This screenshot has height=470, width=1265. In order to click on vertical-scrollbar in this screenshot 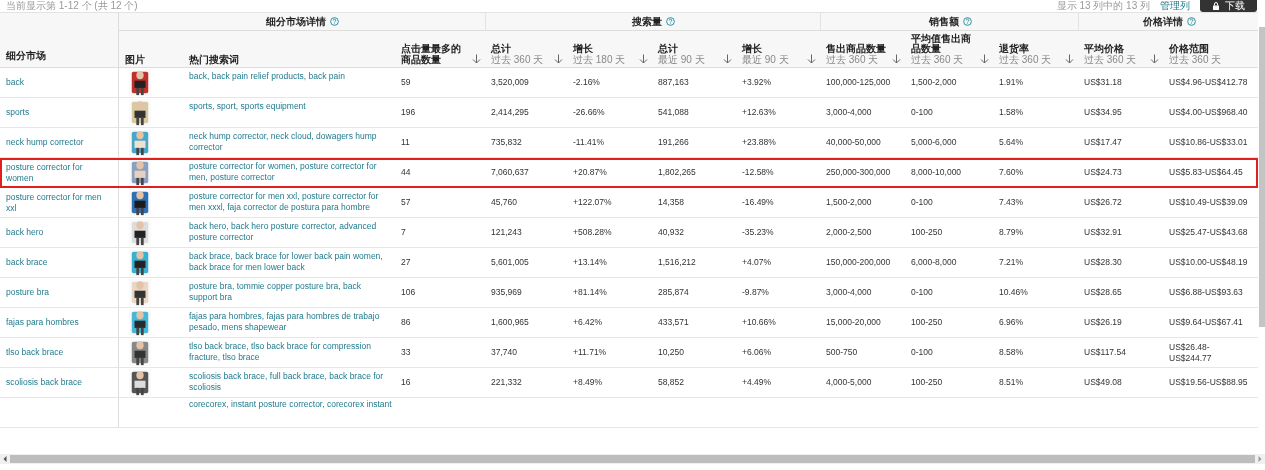, I will do `click(1262, 177)`.